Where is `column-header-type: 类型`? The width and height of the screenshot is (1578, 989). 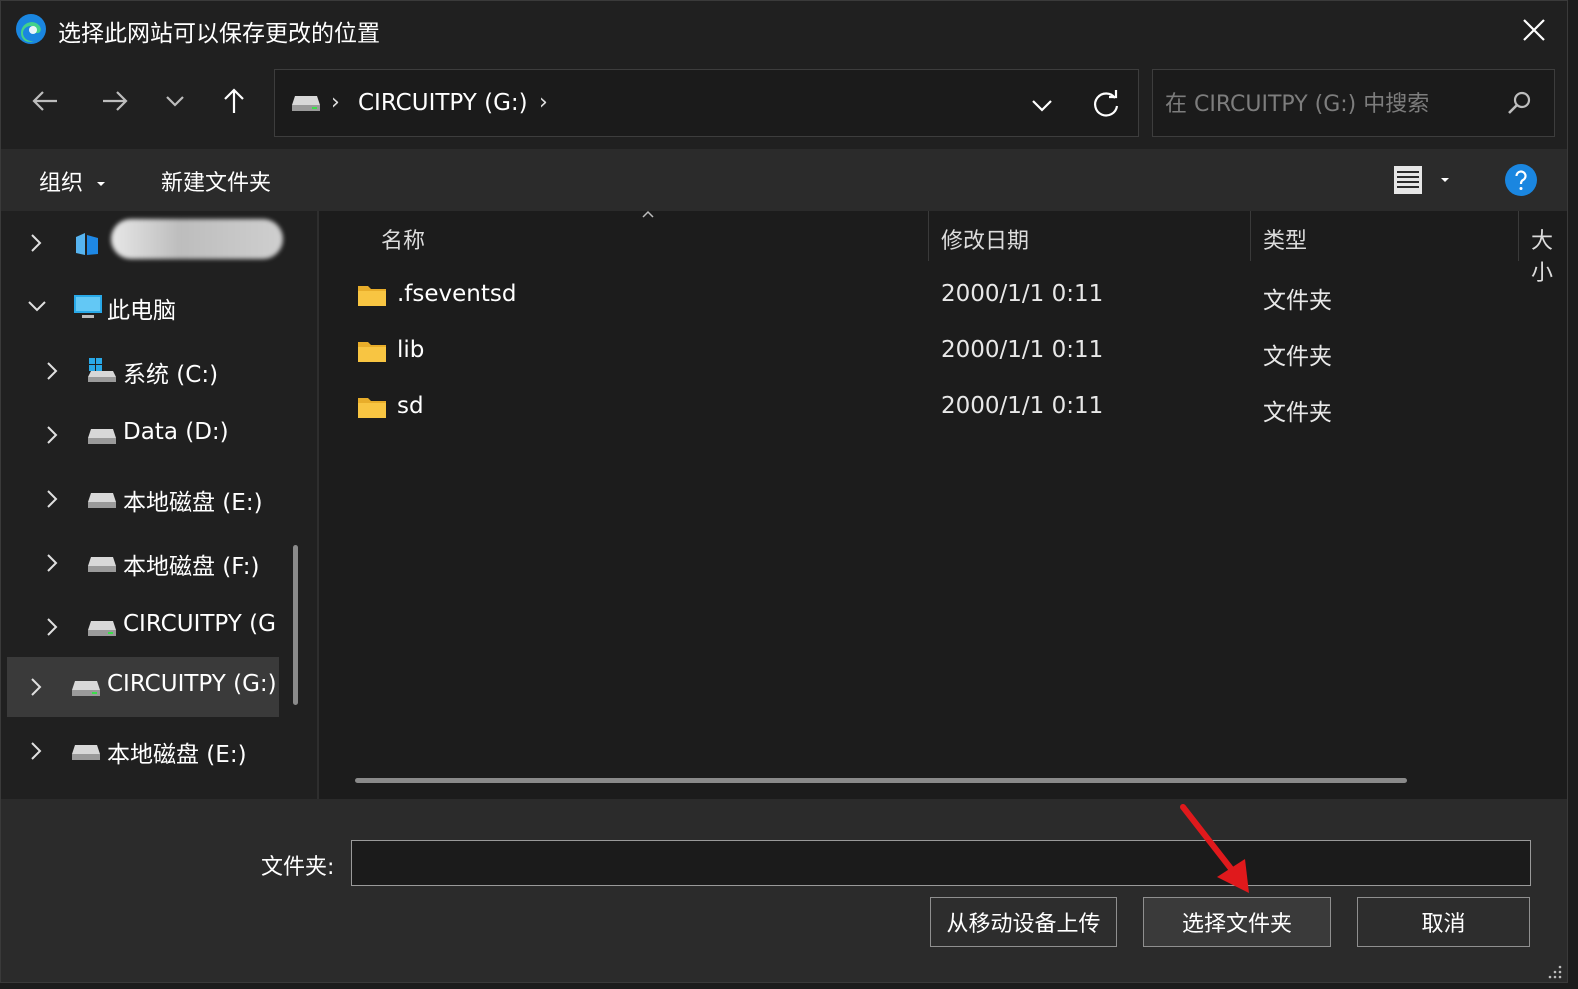 column-header-type: 类型 is located at coordinates (1285, 239).